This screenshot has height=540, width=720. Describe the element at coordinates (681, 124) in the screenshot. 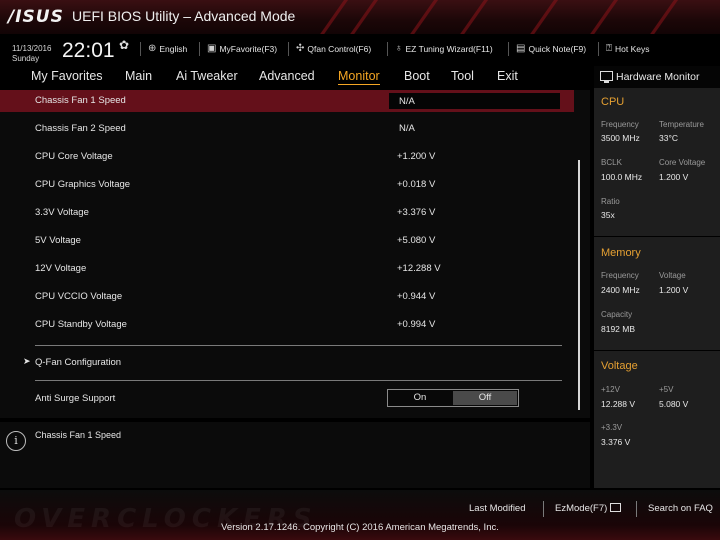

I see `cpu-temperature-label: Temperature` at that location.